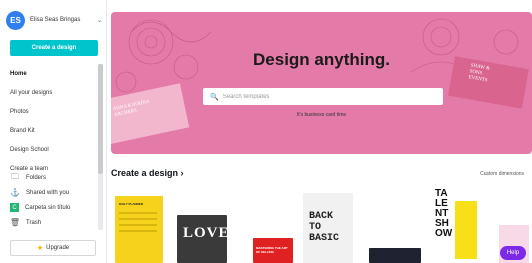 Image resolution: width=532 pixels, height=263 pixels. I want to click on upgrade-button: ★ Upgrade, so click(53, 248).